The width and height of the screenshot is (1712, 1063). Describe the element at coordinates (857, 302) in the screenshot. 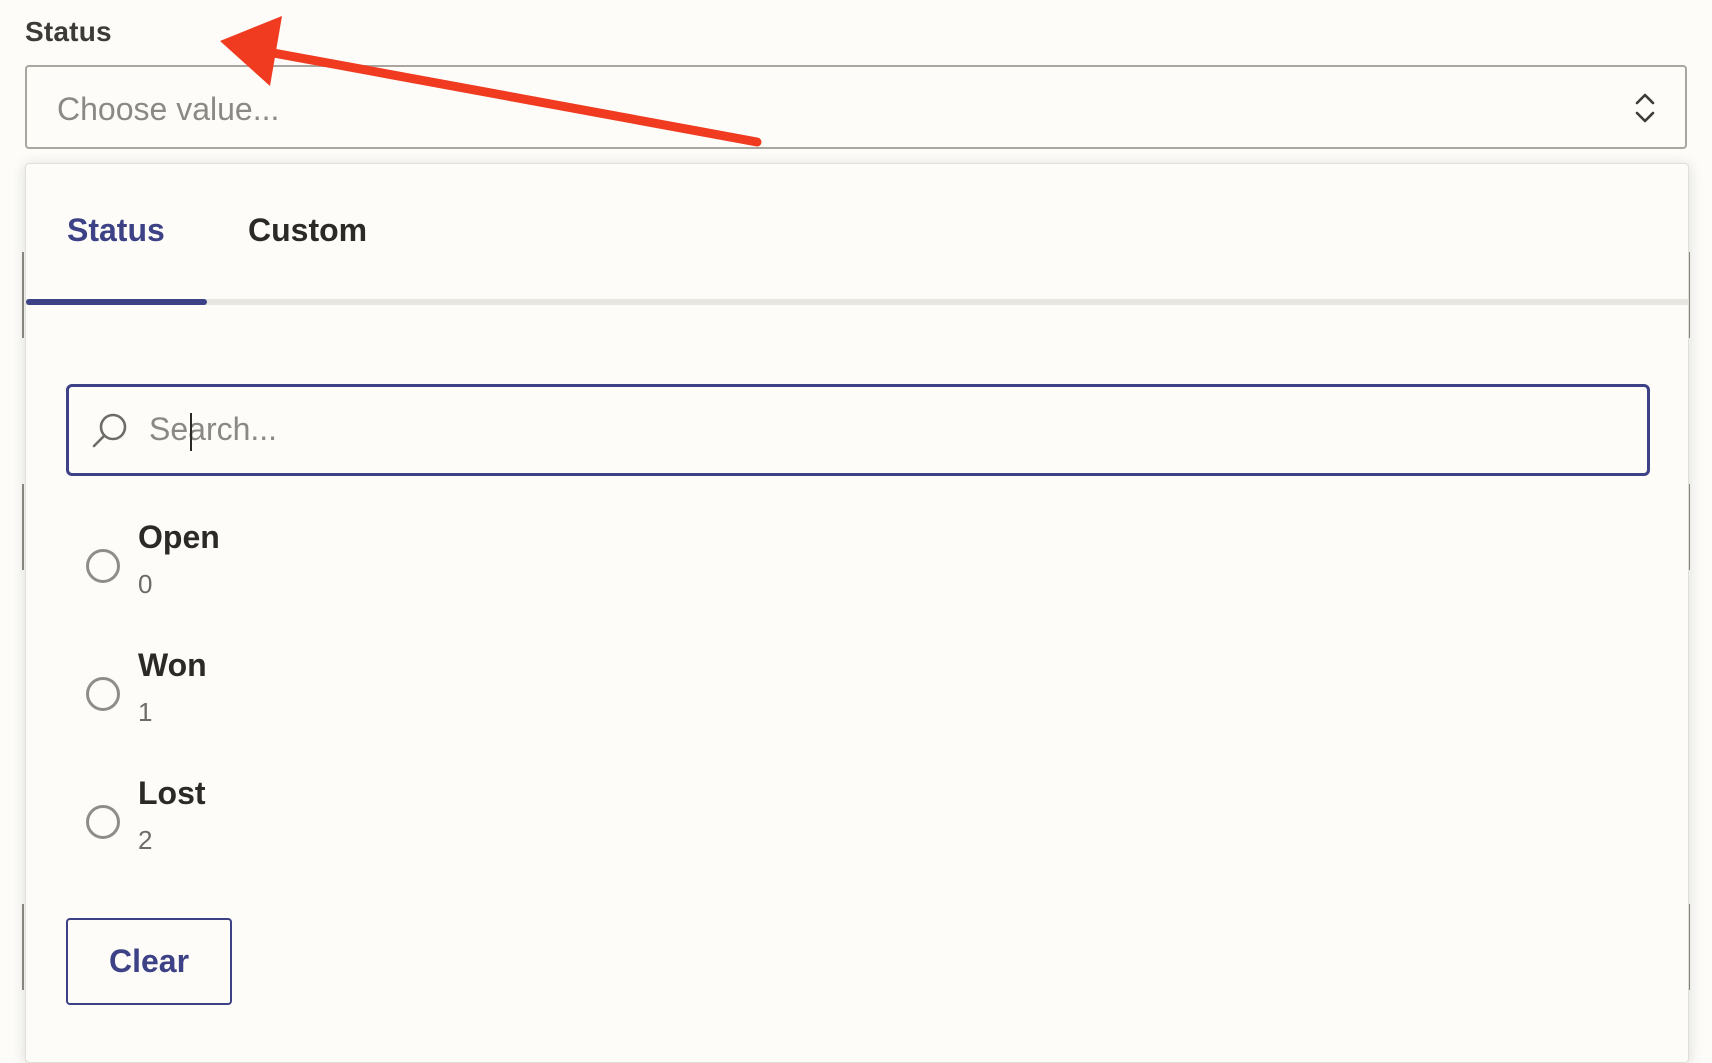

I see `tab-track` at that location.